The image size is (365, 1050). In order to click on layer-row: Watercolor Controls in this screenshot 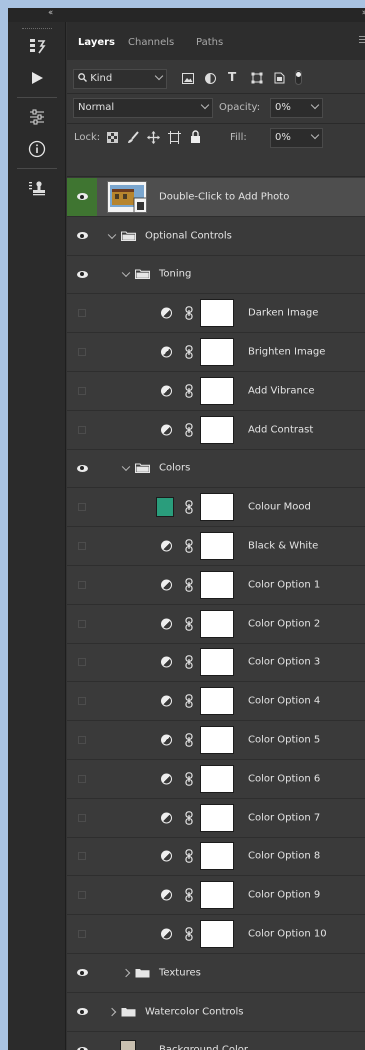, I will do `click(216, 1012)`.